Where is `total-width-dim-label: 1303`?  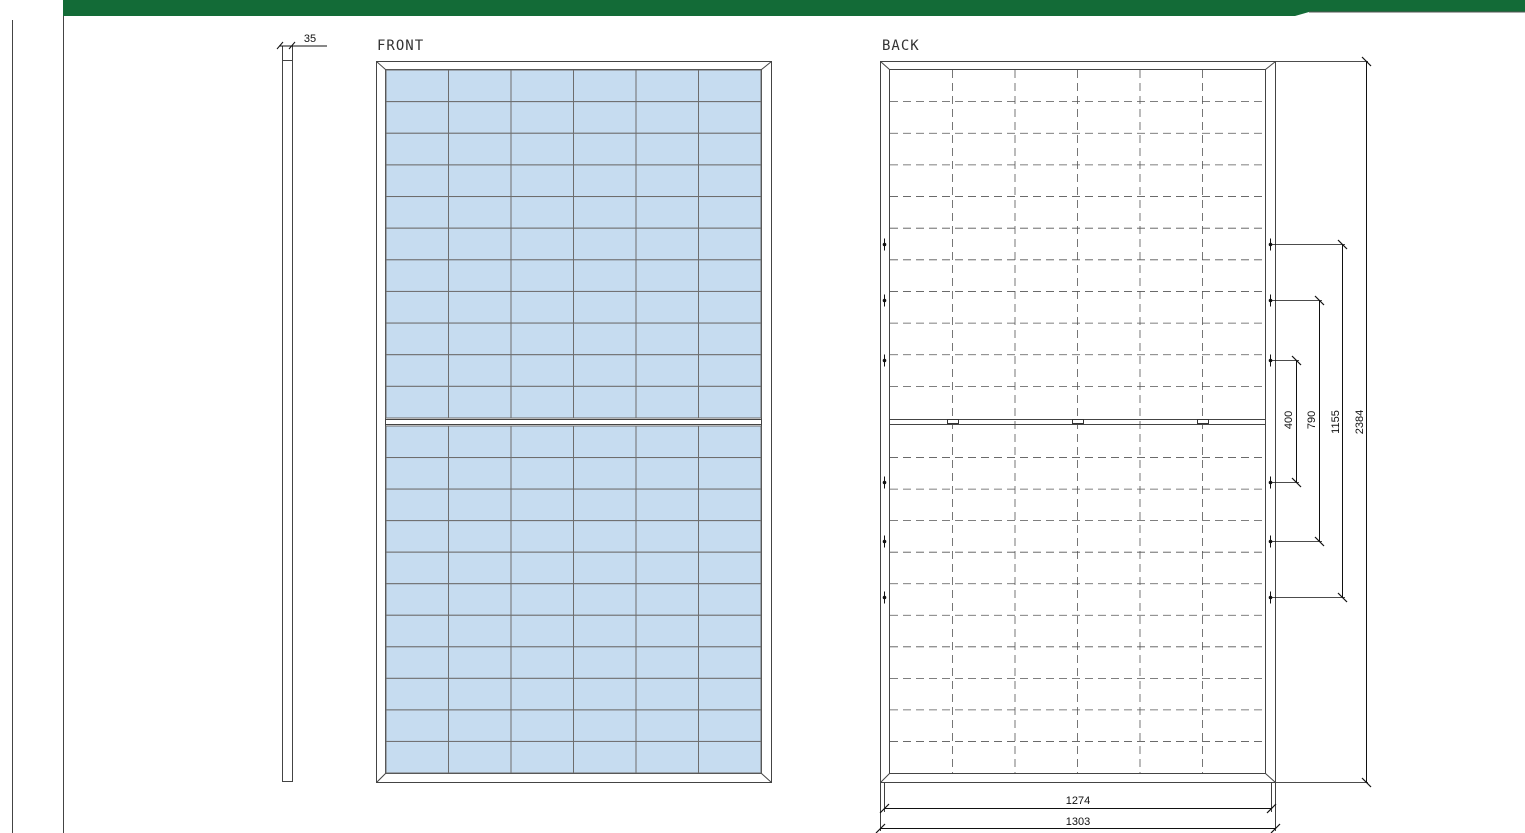 total-width-dim-label: 1303 is located at coordinates (1078, 822).